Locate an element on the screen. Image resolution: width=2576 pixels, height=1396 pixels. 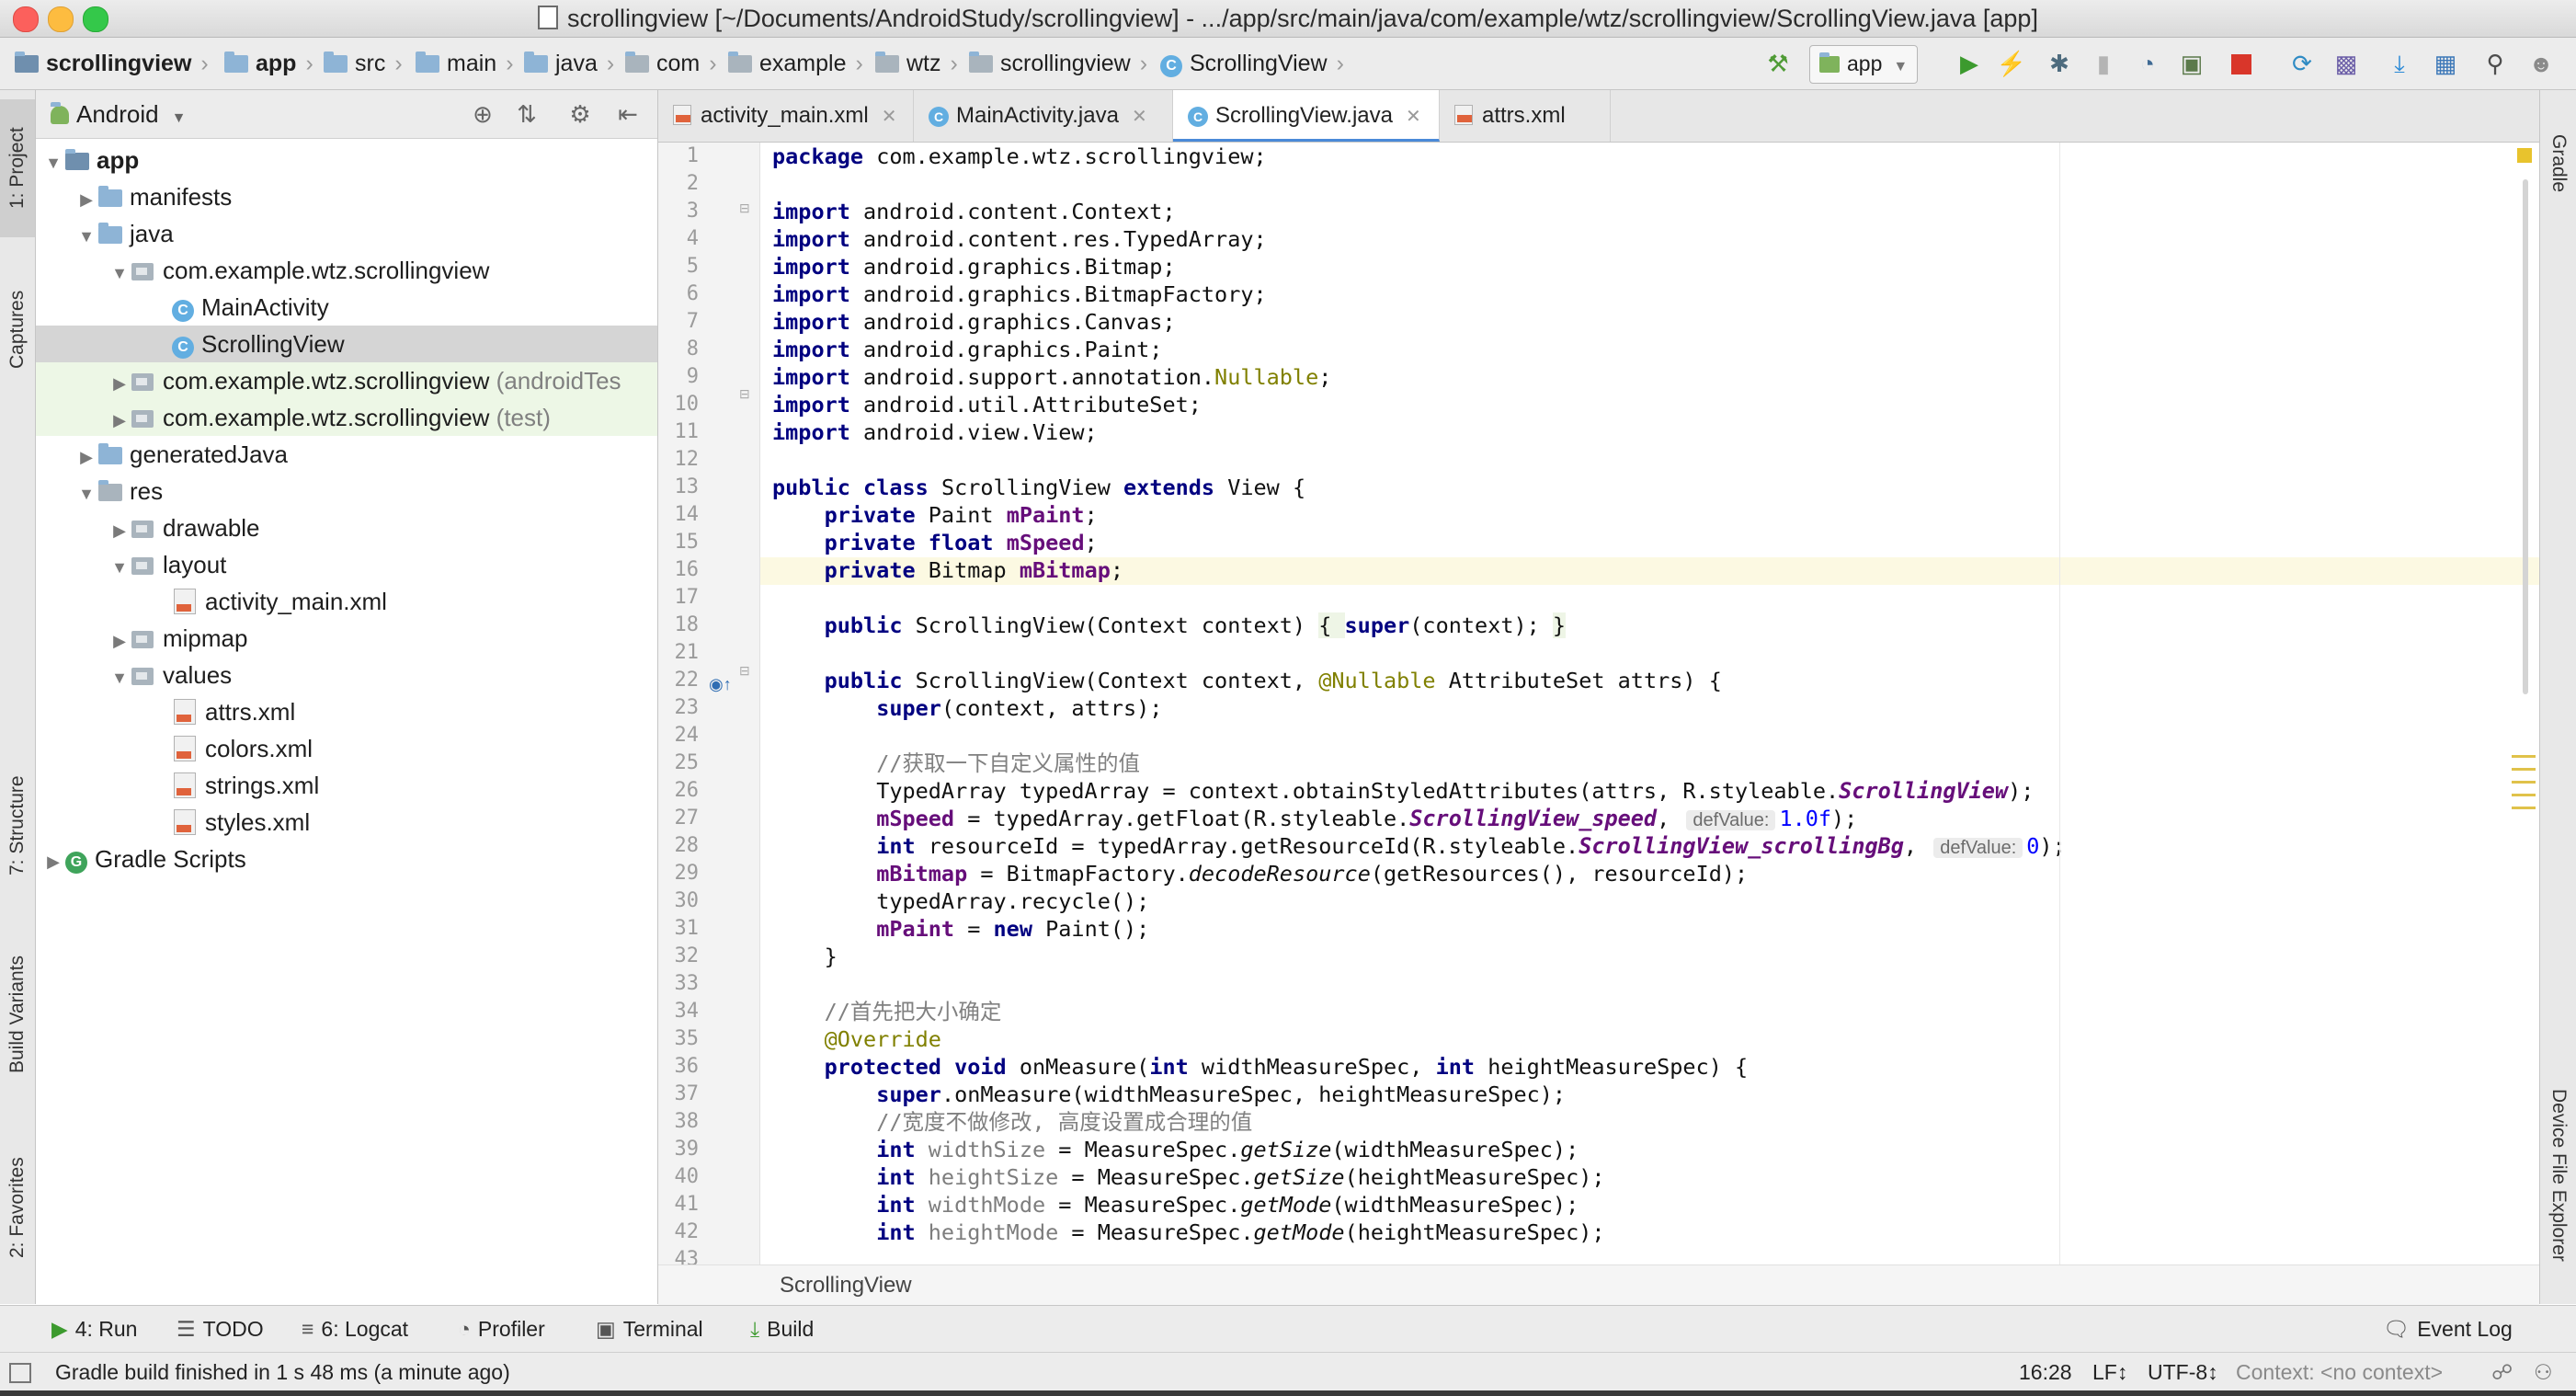
tree-node-colors-xml: colors.xml is located at coordinates (346, 748).